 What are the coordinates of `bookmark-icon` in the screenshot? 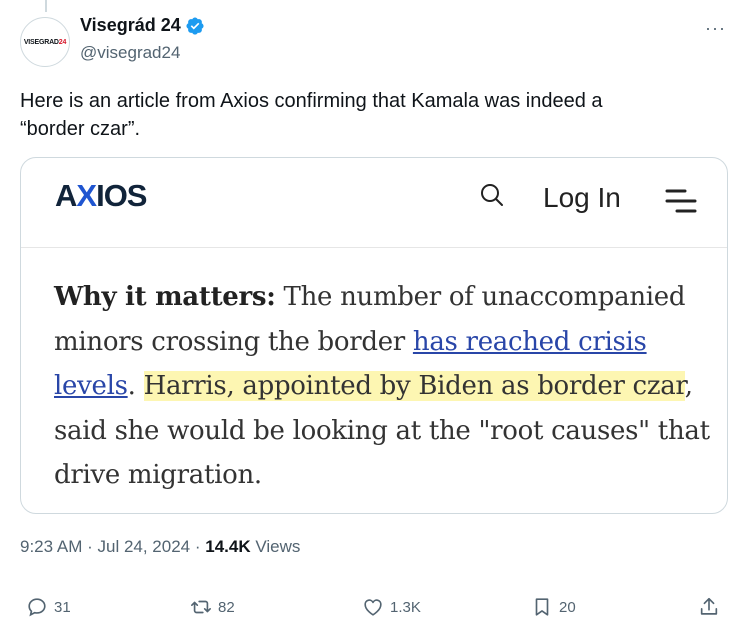 It's located at (542, 607).